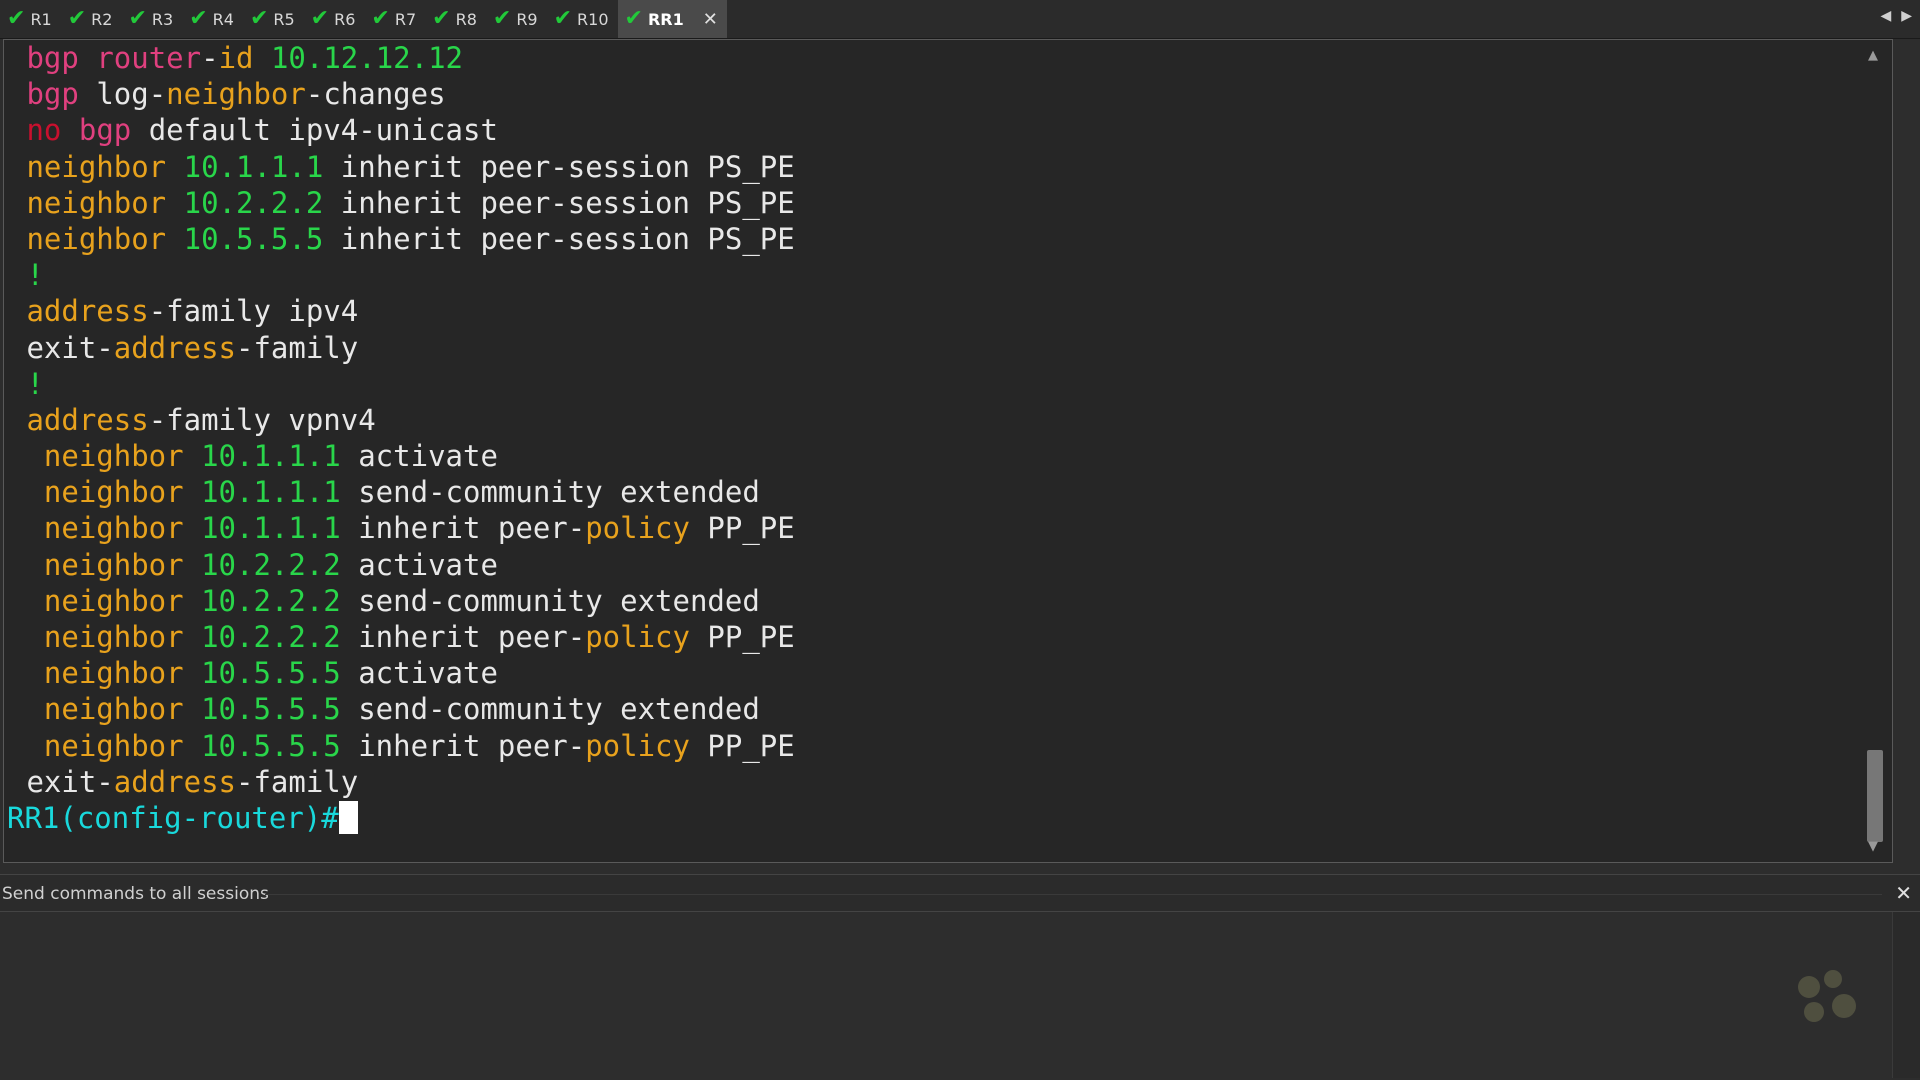 This screenshot has height=1080, width=1920. Describe the element at coordinates (405, 19) in the screenshot. I see `tab-label: R7` at that location.